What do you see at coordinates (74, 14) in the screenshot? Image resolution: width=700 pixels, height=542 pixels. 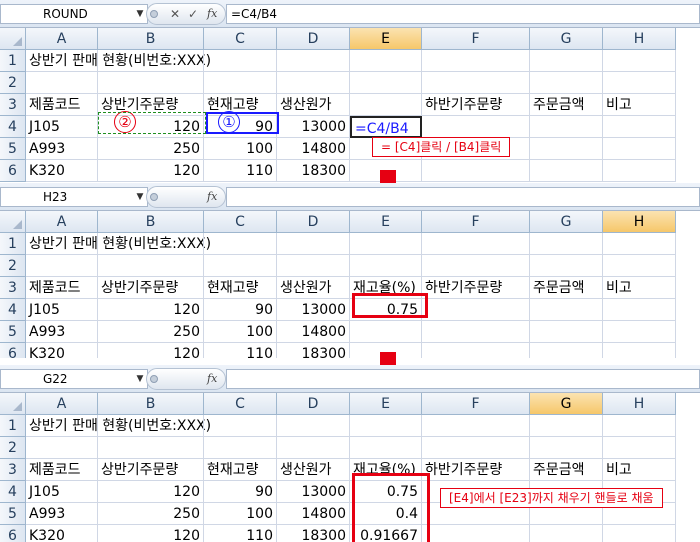 I see `name-box: ROUND ▼` at bounding box center [74, 14].